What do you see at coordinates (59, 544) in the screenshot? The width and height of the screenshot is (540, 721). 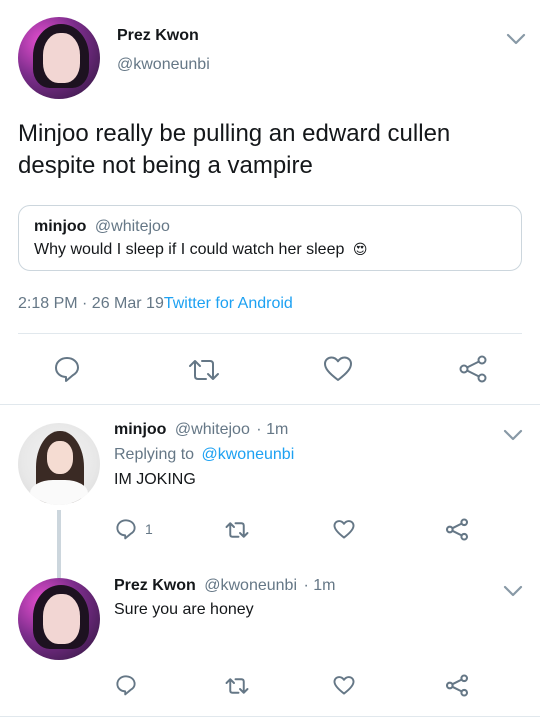 I see `thread-line` at bounding box center [59, 544].